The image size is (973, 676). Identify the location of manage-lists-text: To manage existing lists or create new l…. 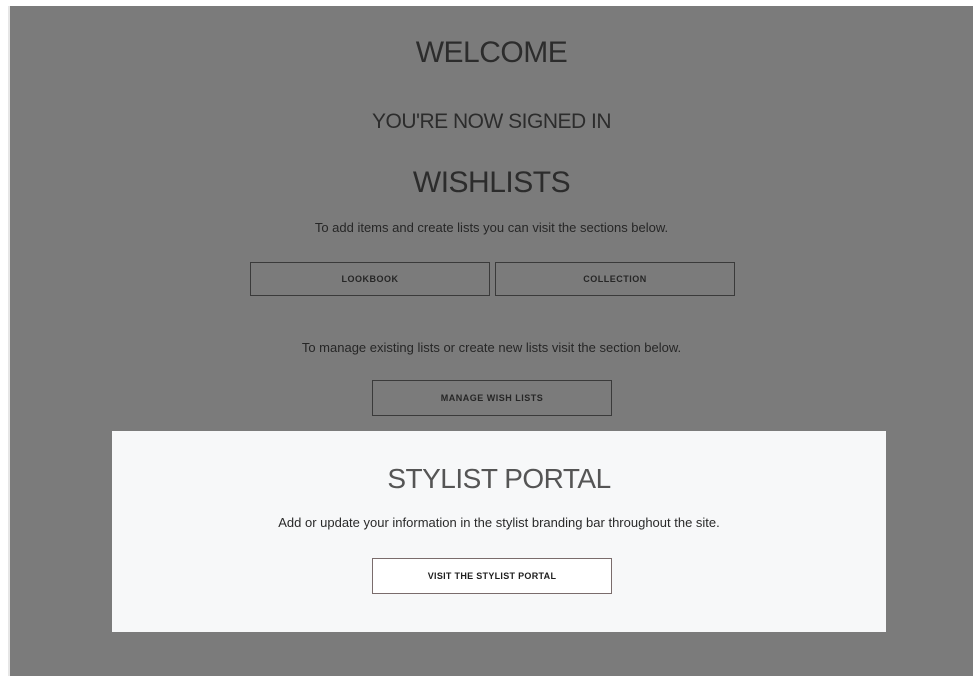
(491, 347).